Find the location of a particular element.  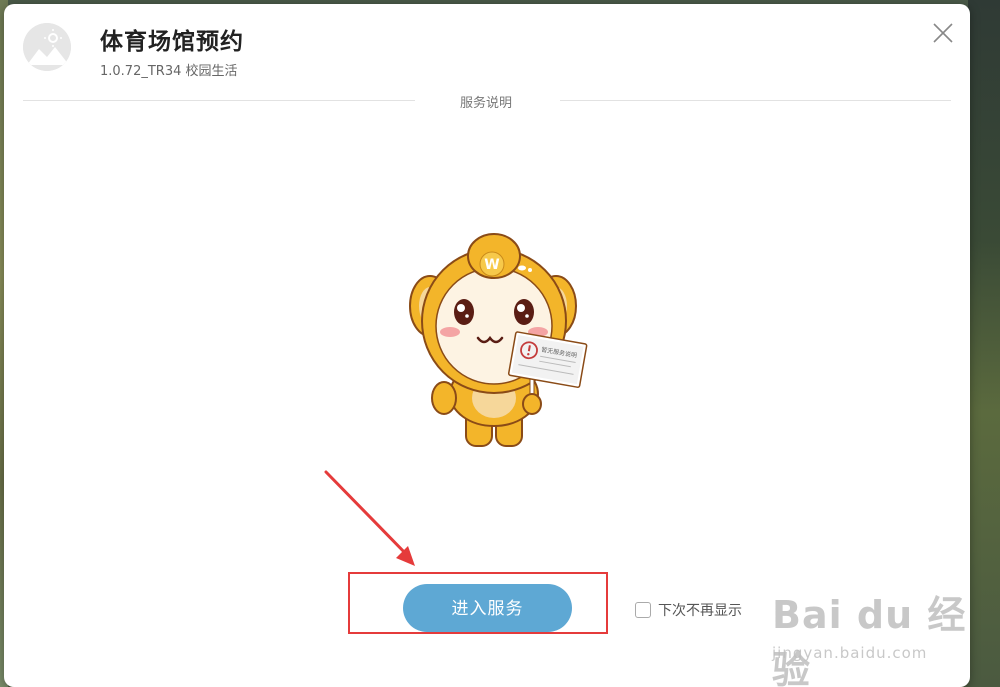

enter-service-button: 进入服务 is located at coordinates (487, 608).